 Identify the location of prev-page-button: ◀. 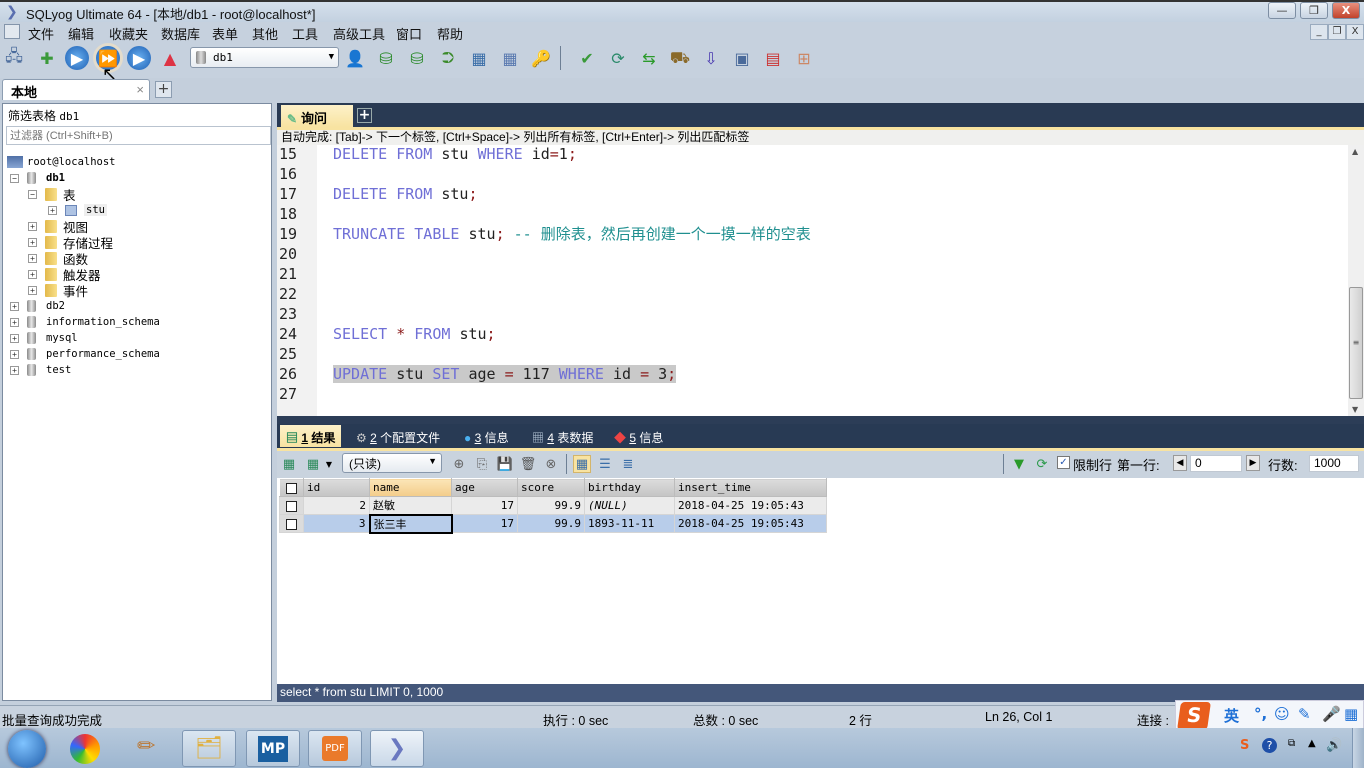
(1180, 463).